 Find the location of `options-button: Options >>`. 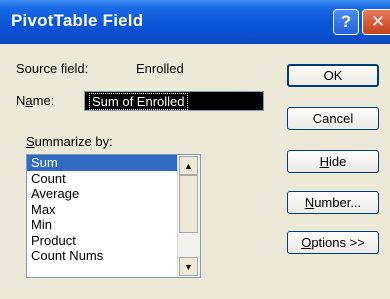

options-button: Options >> is located at coordinates (333, 242).